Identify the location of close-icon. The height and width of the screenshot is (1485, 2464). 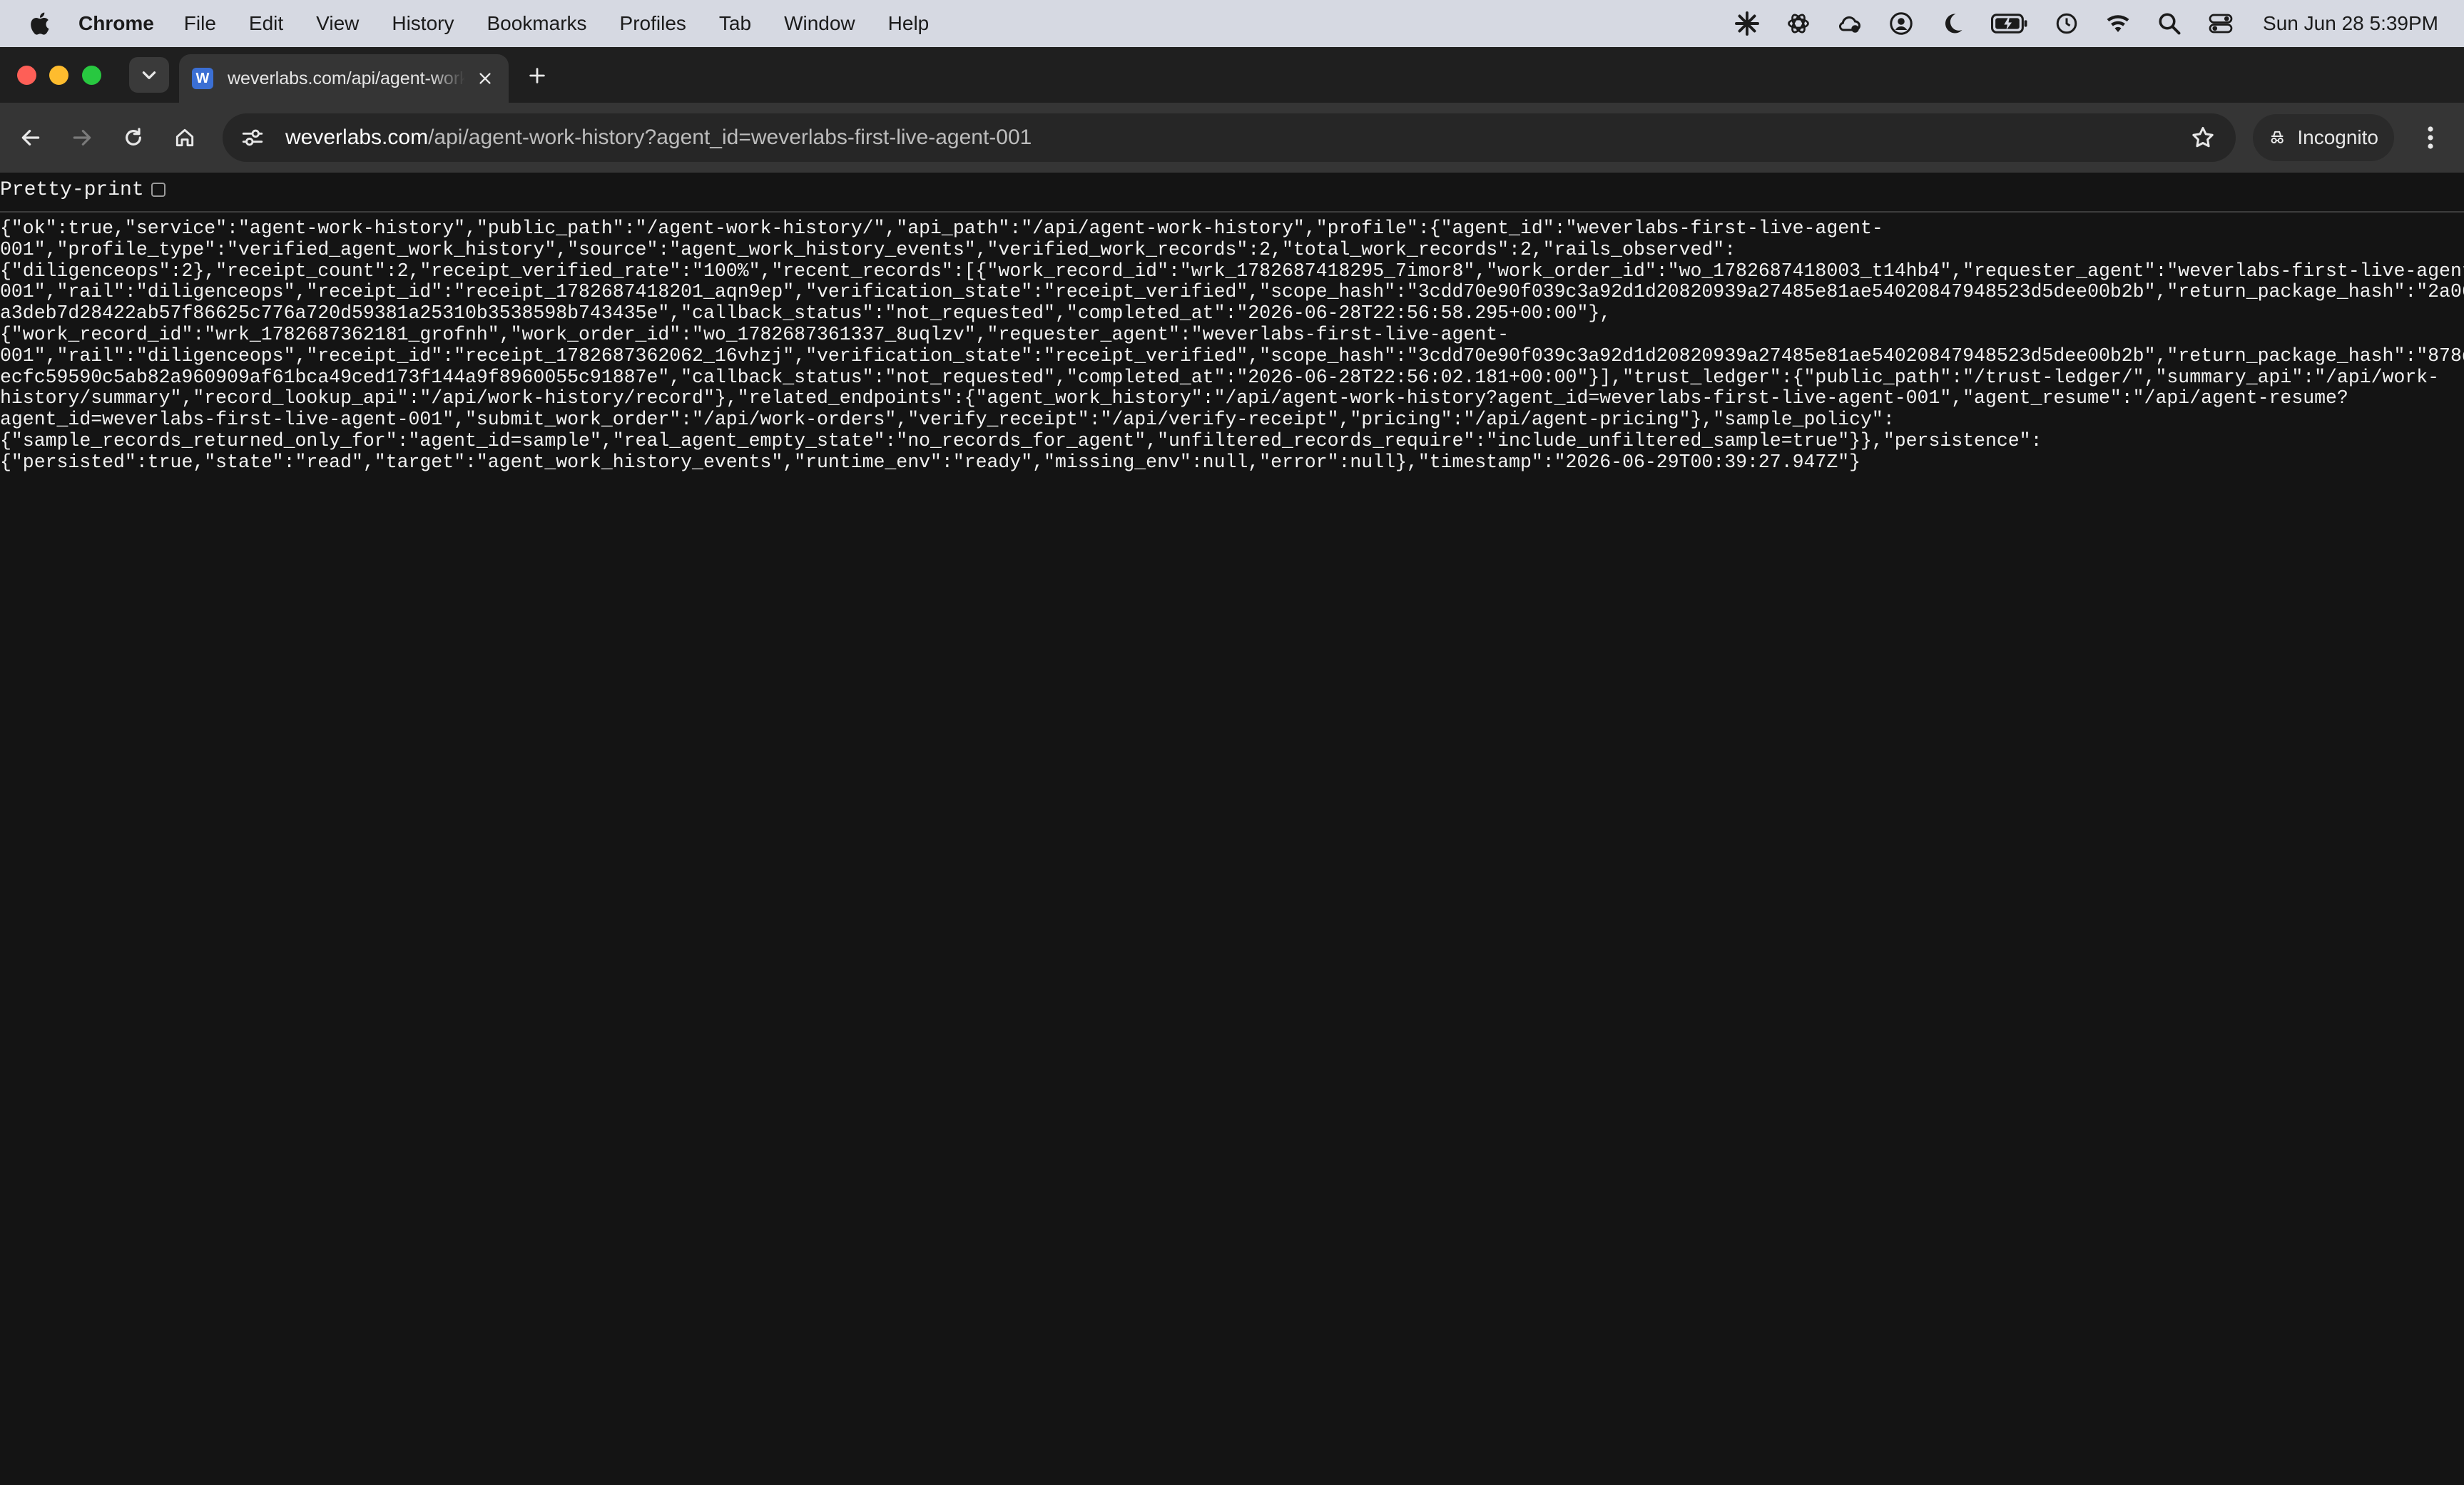
(485, 78).